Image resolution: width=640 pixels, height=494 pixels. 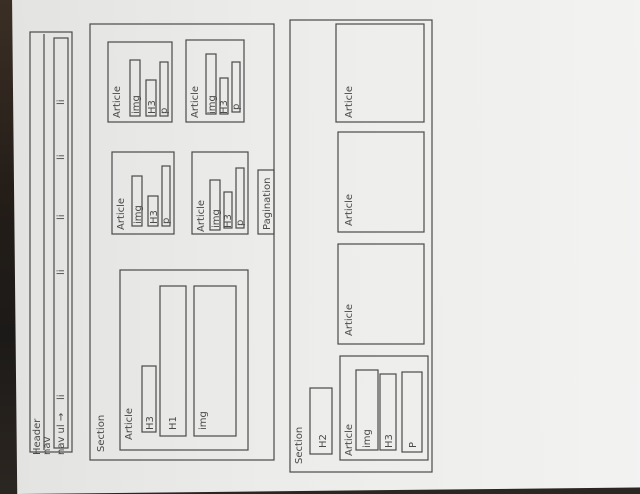 I want to click on nav-label: nav, so click(x=47, y=446).